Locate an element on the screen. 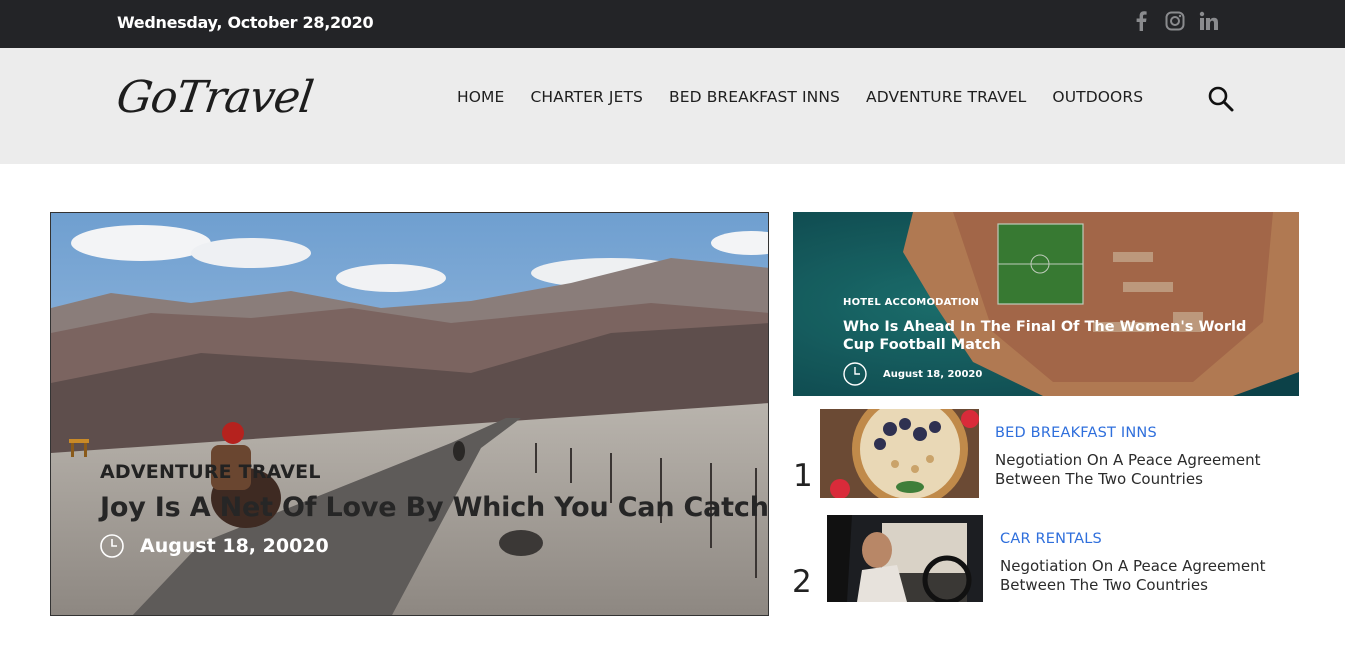  hero-date-text: August 18, 20020 is located at coordinates (234, 546).